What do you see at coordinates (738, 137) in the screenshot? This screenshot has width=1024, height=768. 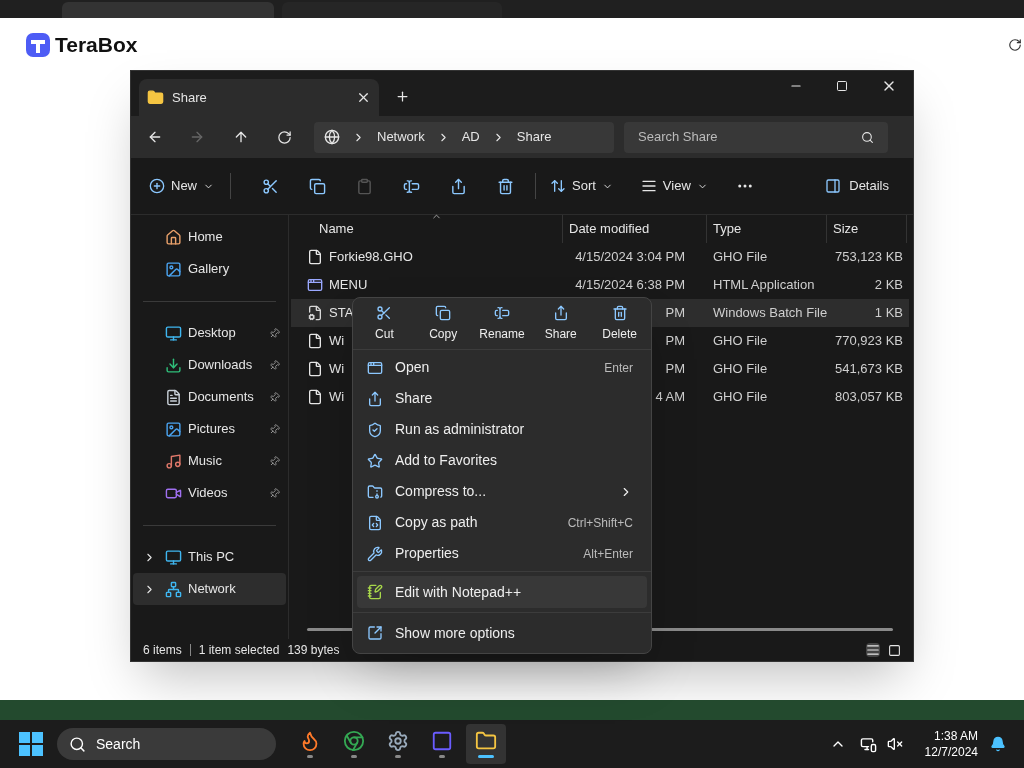 I see `search-input: Search Share` at bounding box center [738, 137].